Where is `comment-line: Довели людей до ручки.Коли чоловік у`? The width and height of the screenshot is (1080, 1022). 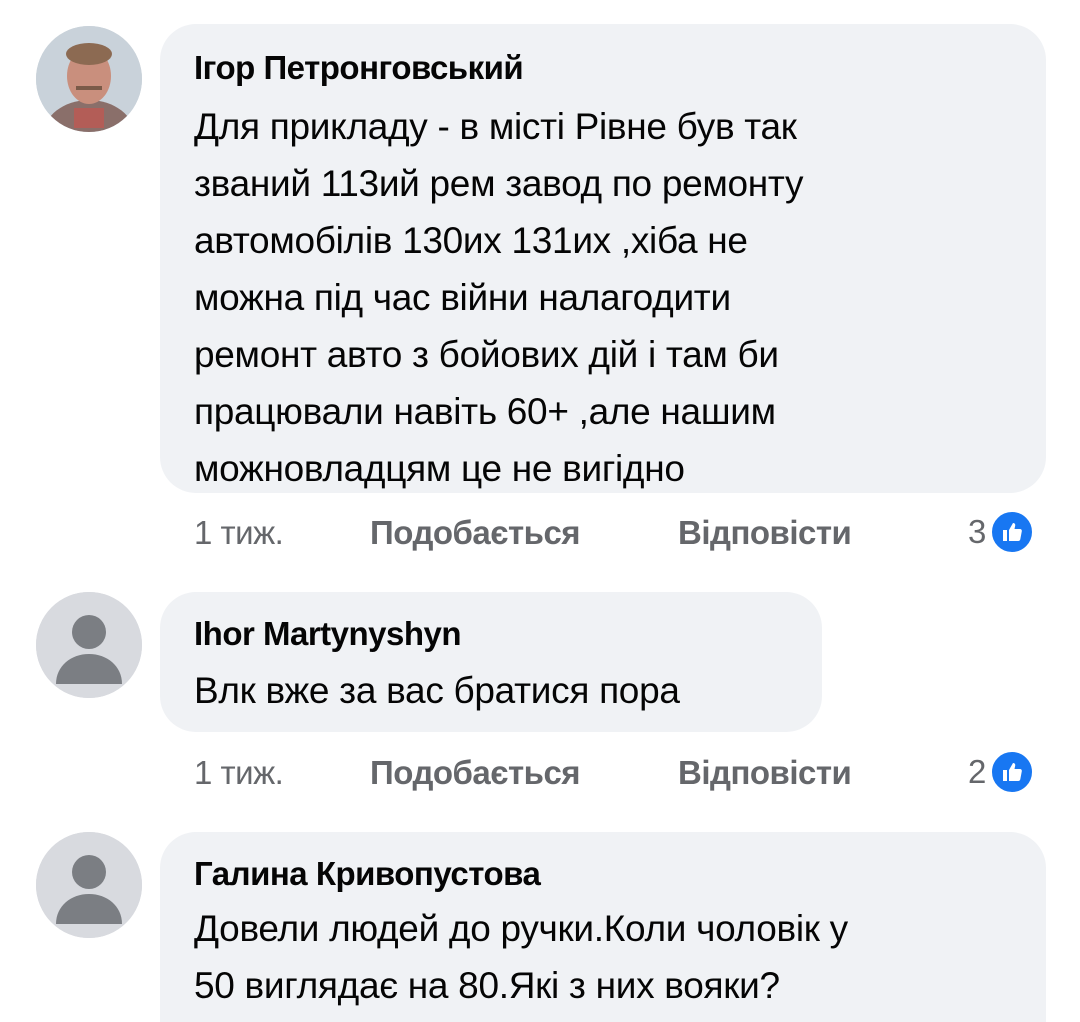 comment-line: Довели людей до ручки.Коли чоловік у is located at coordinates (521, 928).